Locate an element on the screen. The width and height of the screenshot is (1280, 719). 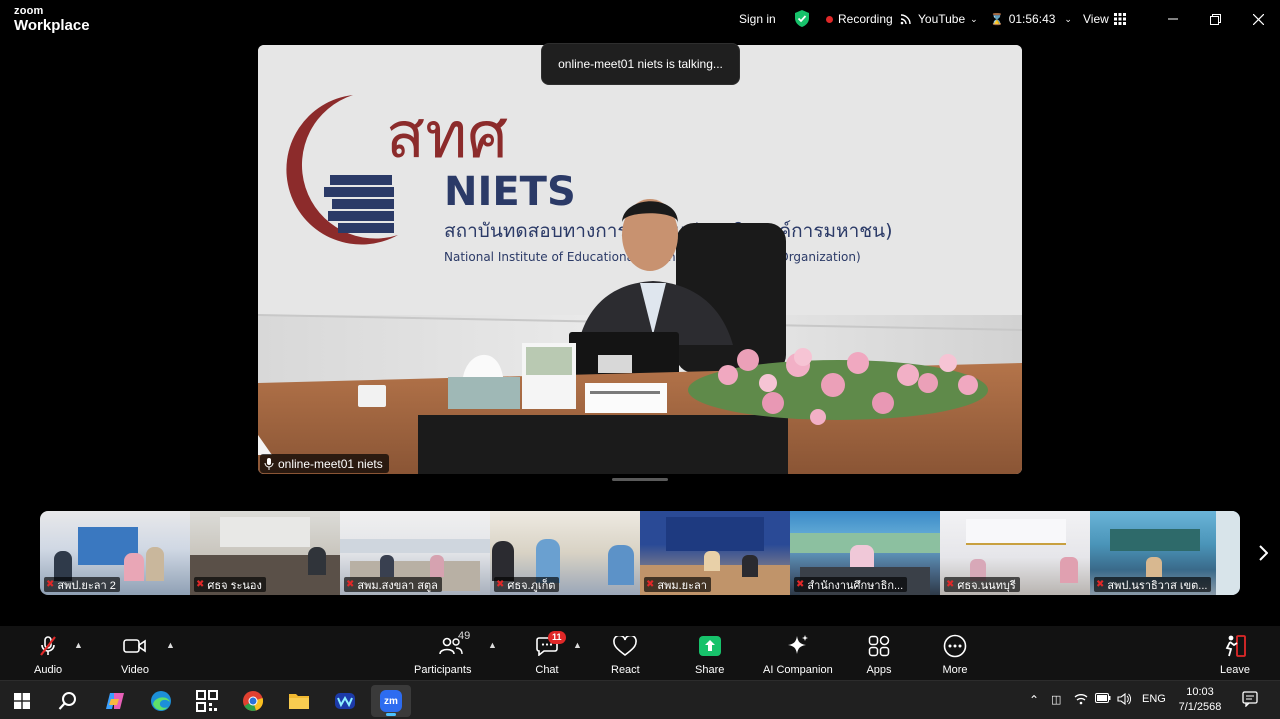
thumbnail-name-tag: ✖ สพม.ยะลา is located at coordinates (677, 584).